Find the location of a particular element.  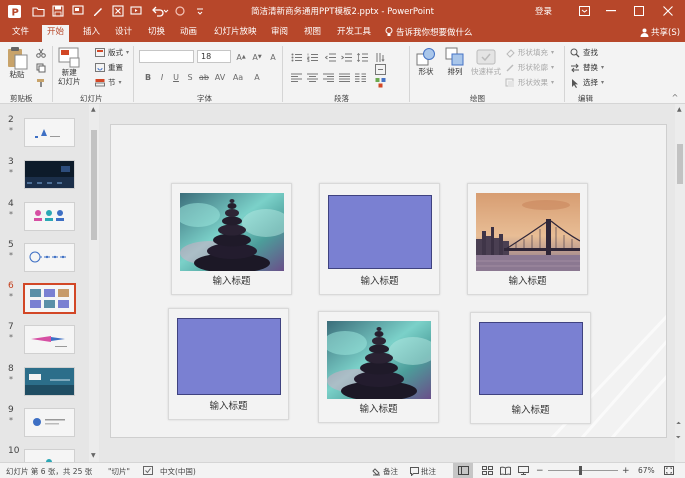

paste-button: 粘贴 is located at coordinates (17, 62).